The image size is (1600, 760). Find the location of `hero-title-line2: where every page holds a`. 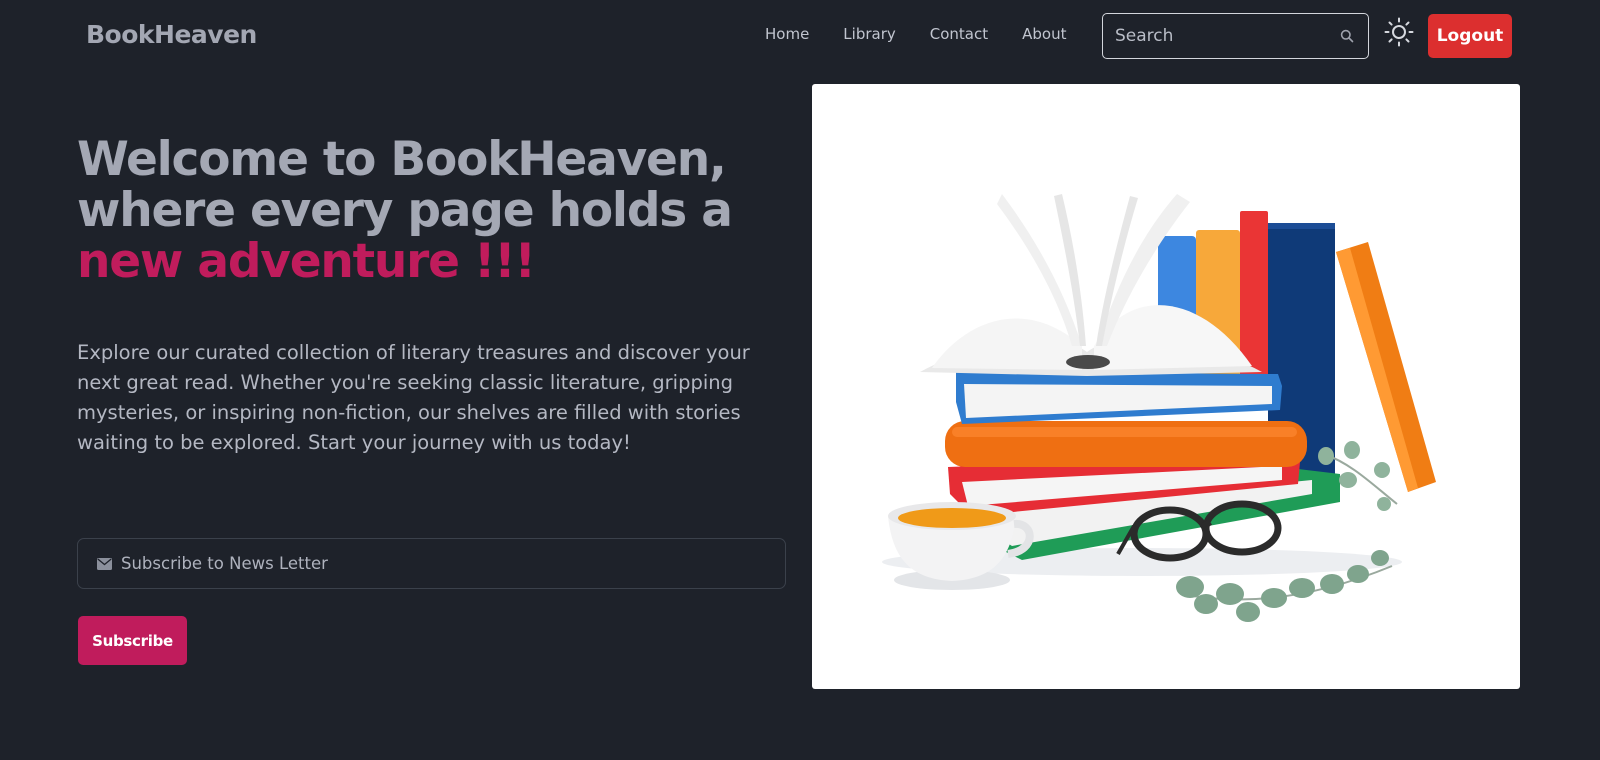

hero-title-line2: where every page holds a is located at coordinates (405, 210).